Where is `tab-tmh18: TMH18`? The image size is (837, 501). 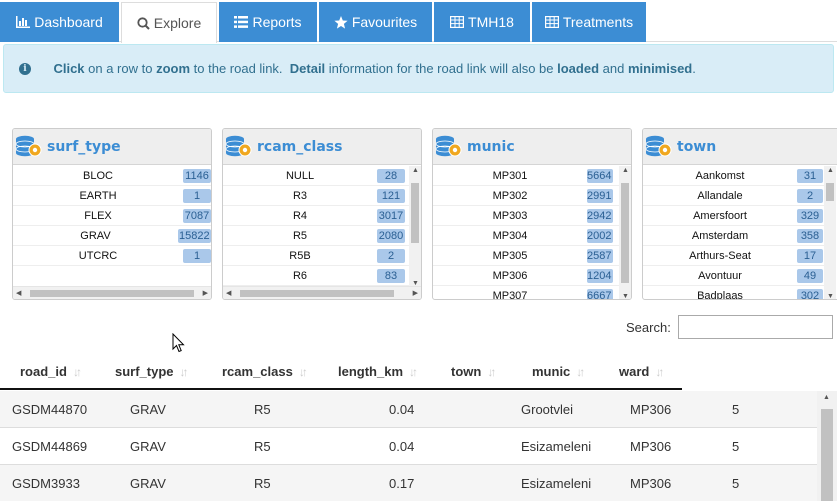
tab-tmh18: TMH18 is located at coordinates (482, 22).